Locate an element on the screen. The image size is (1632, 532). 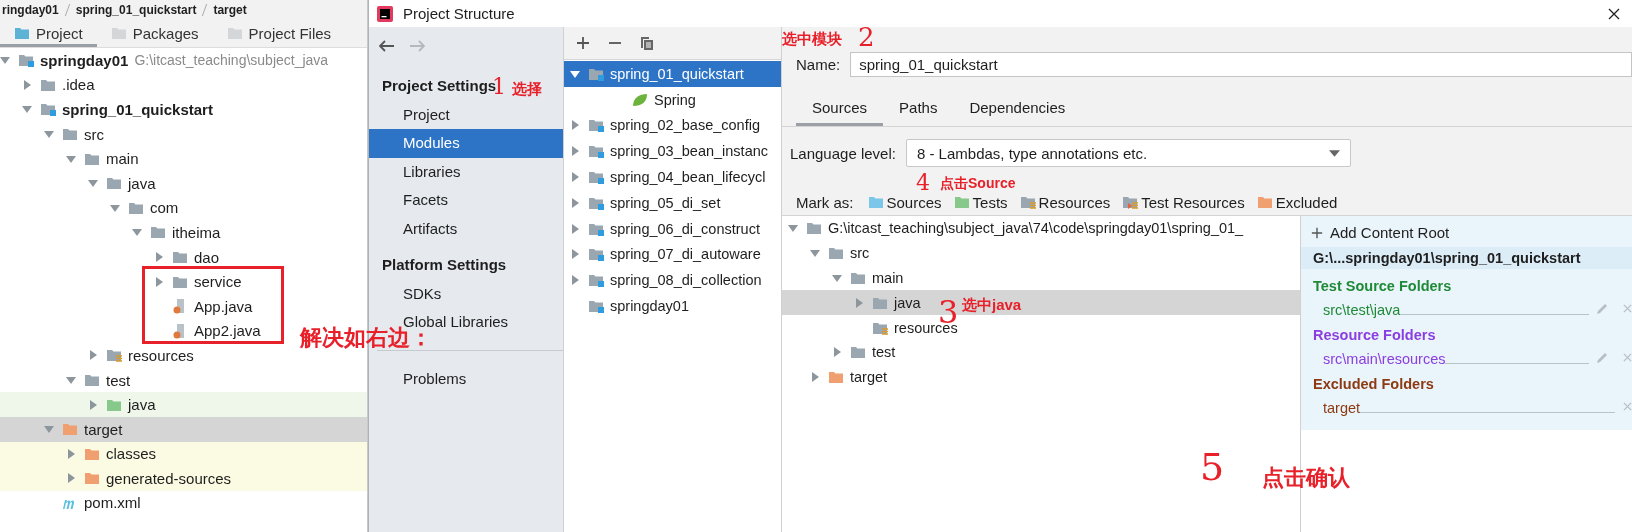
add-icon is located at coordinates (583, 43).